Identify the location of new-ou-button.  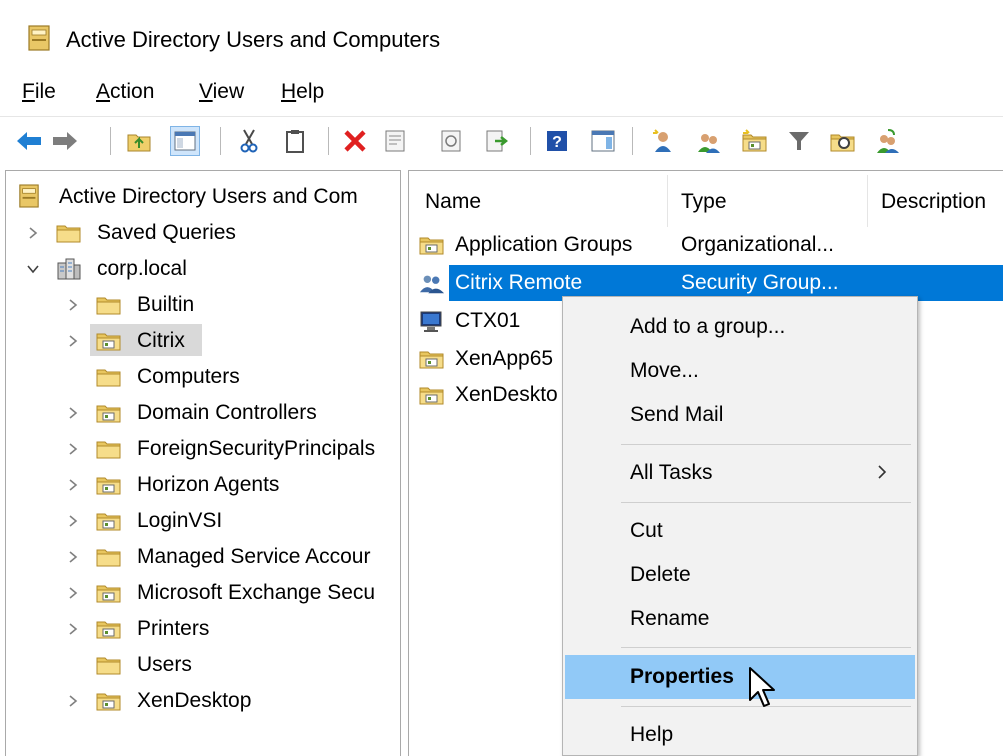
(755, 141).